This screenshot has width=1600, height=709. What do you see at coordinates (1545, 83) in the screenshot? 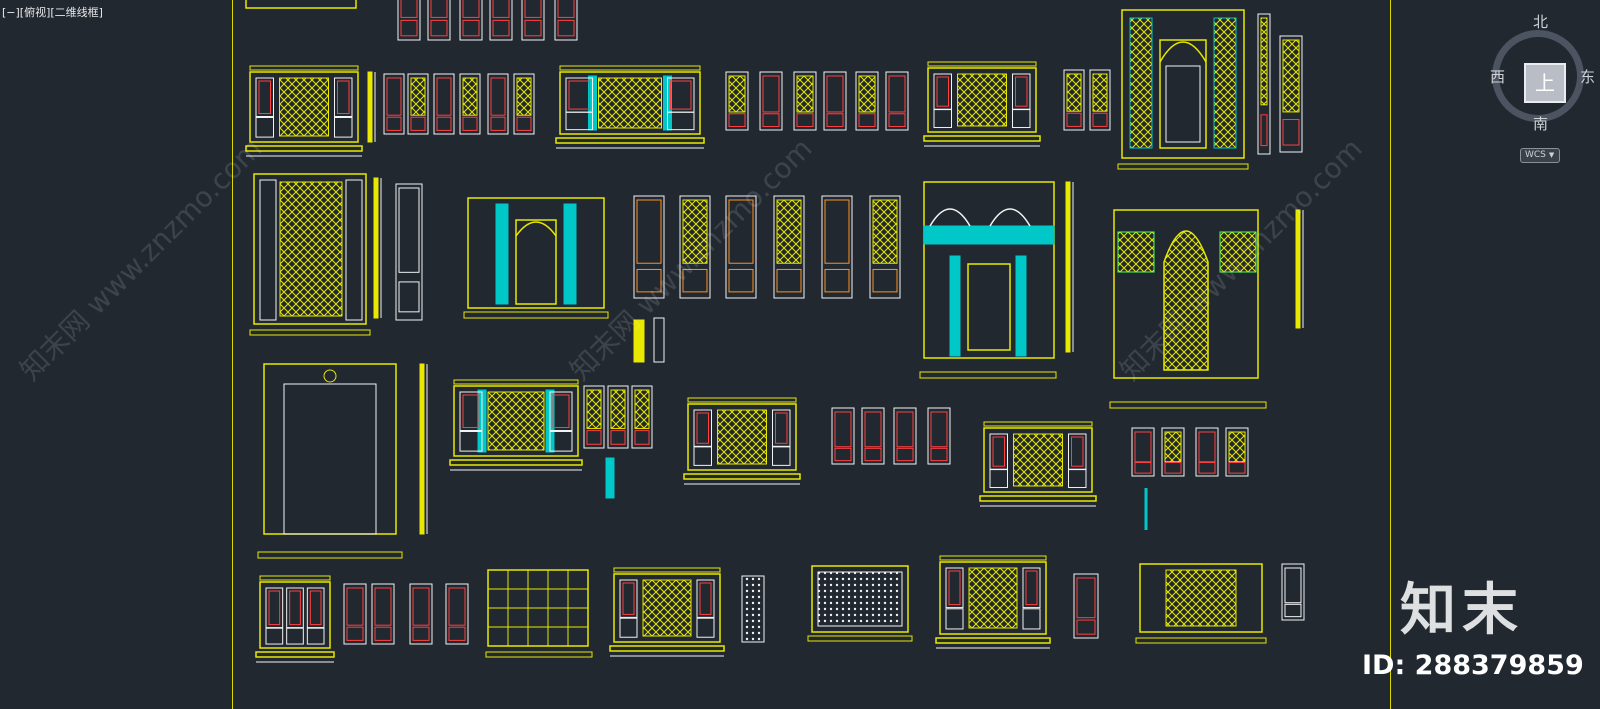
I see `viewcube-top-face: 上` at bounding box center [1545, 83].